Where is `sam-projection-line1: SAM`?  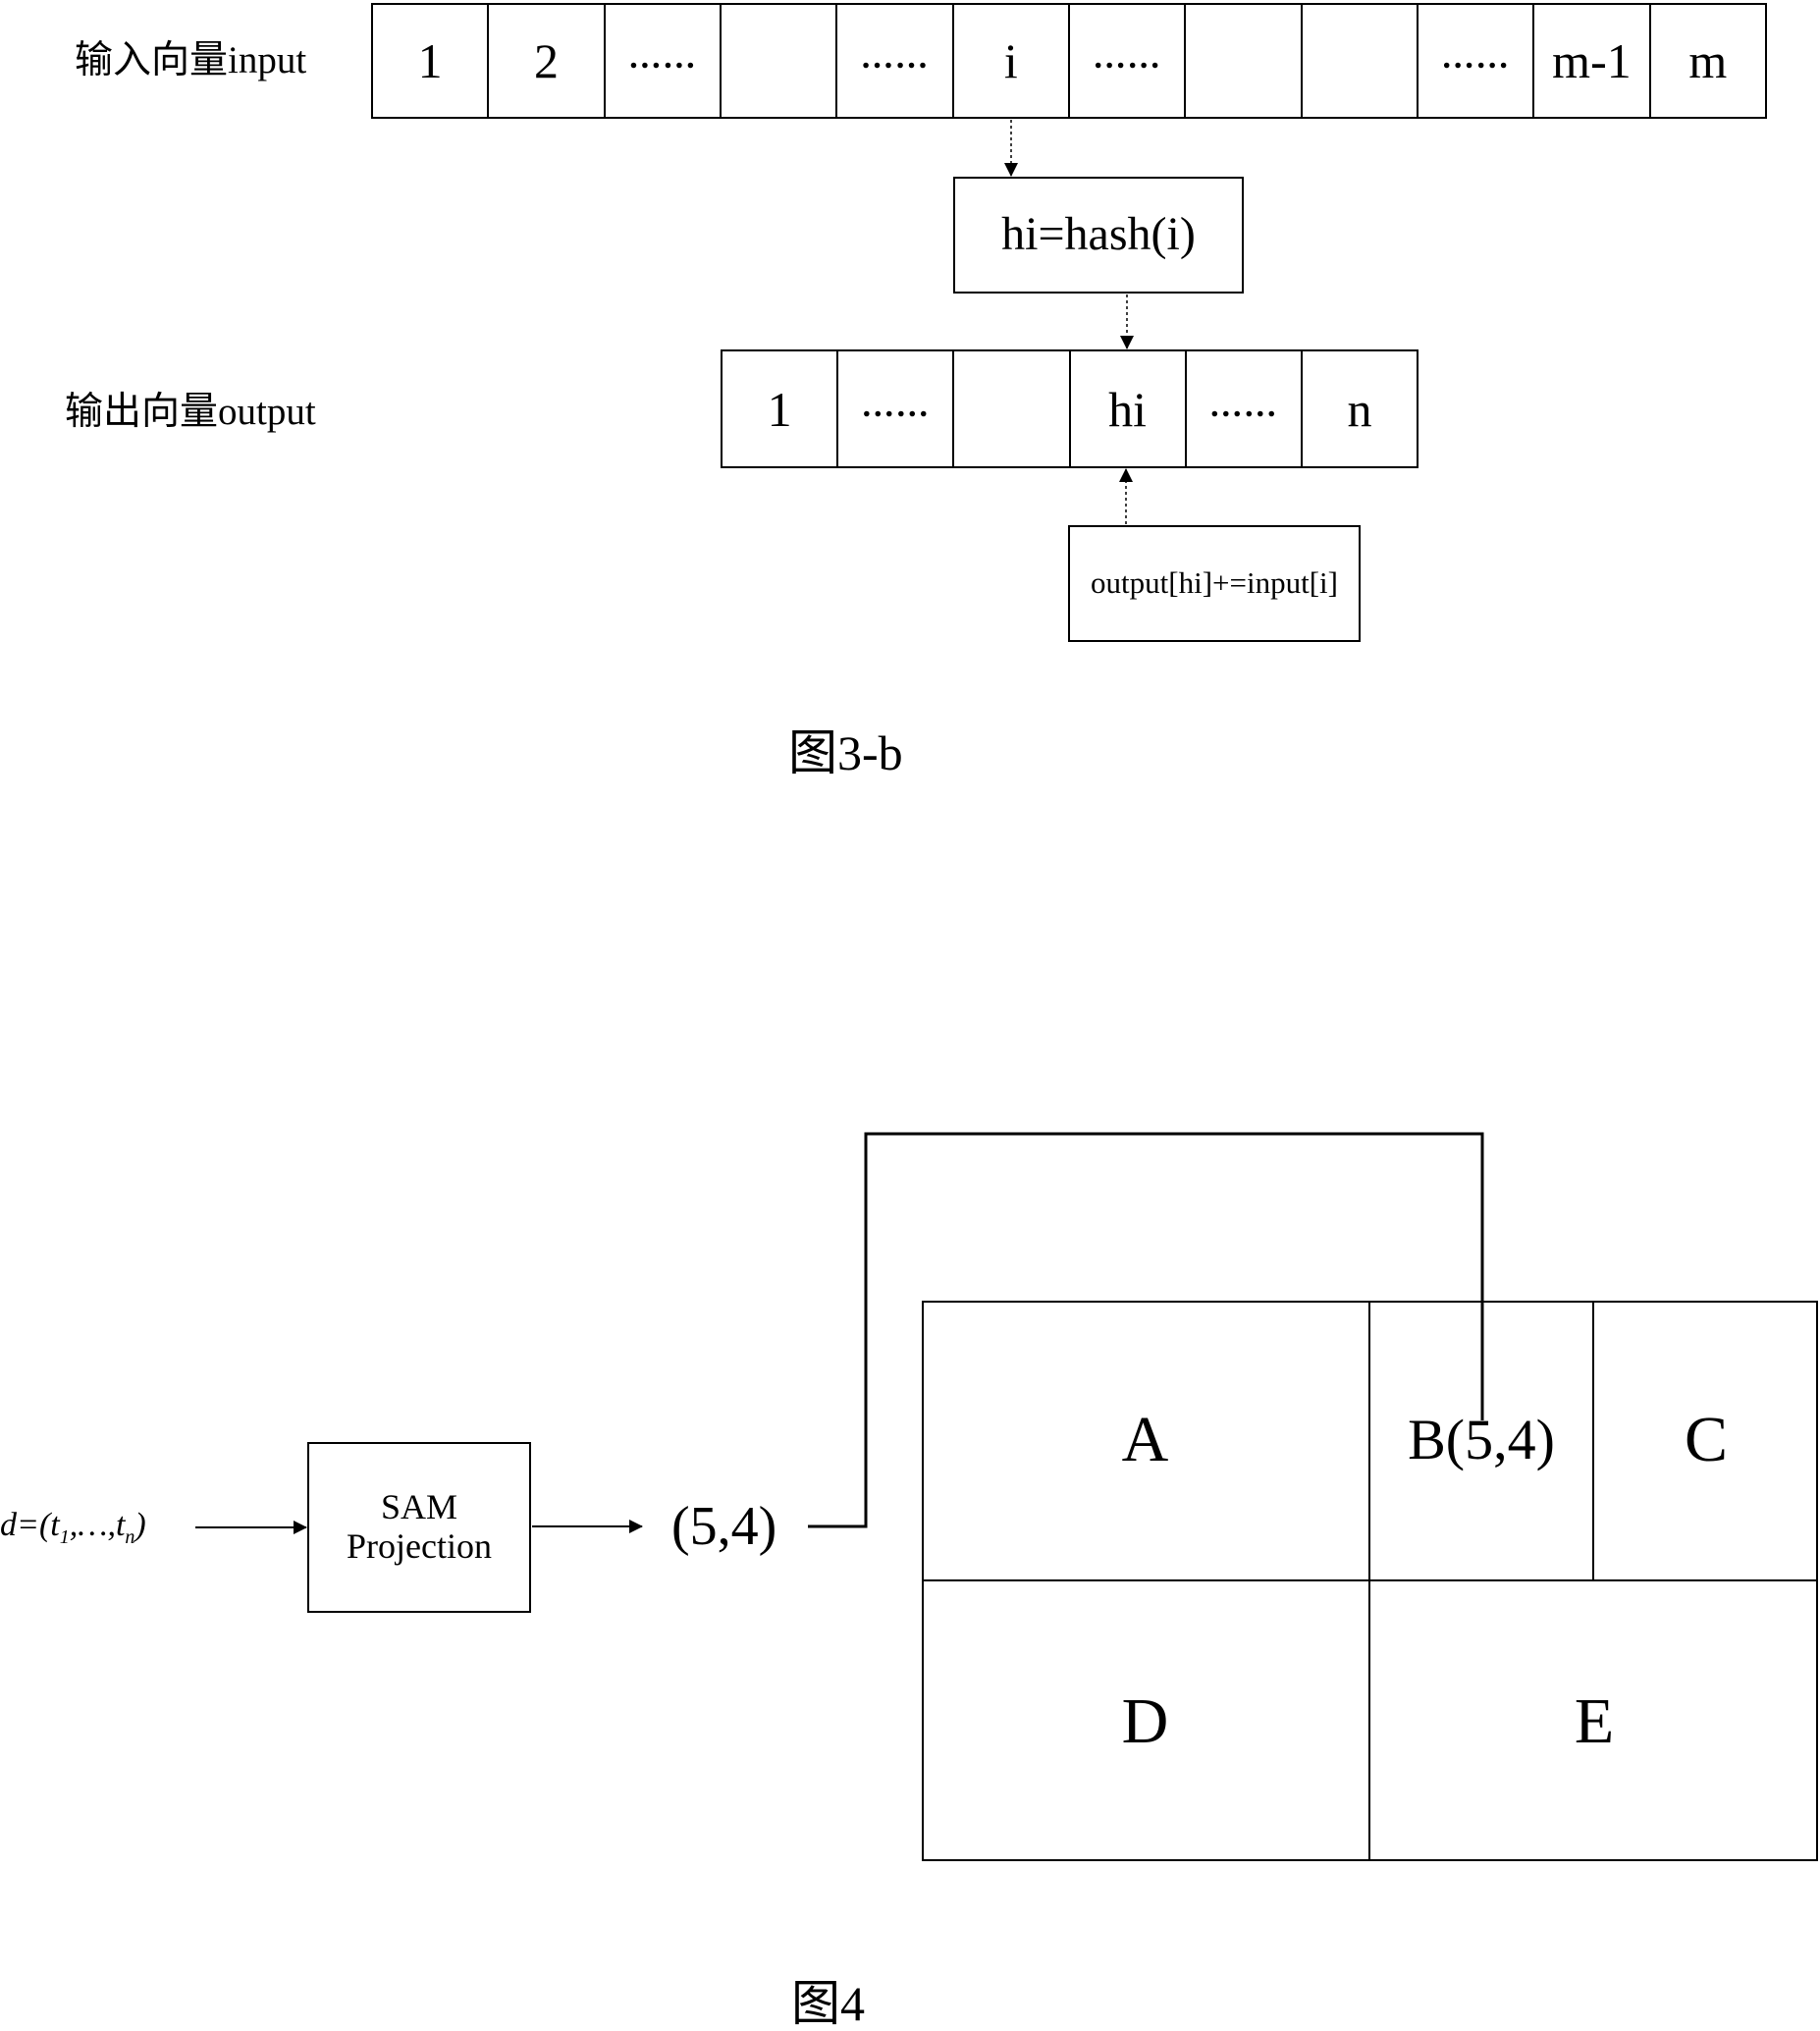
sam-projection-line1: SAM is located at coordinates (419, 1507).